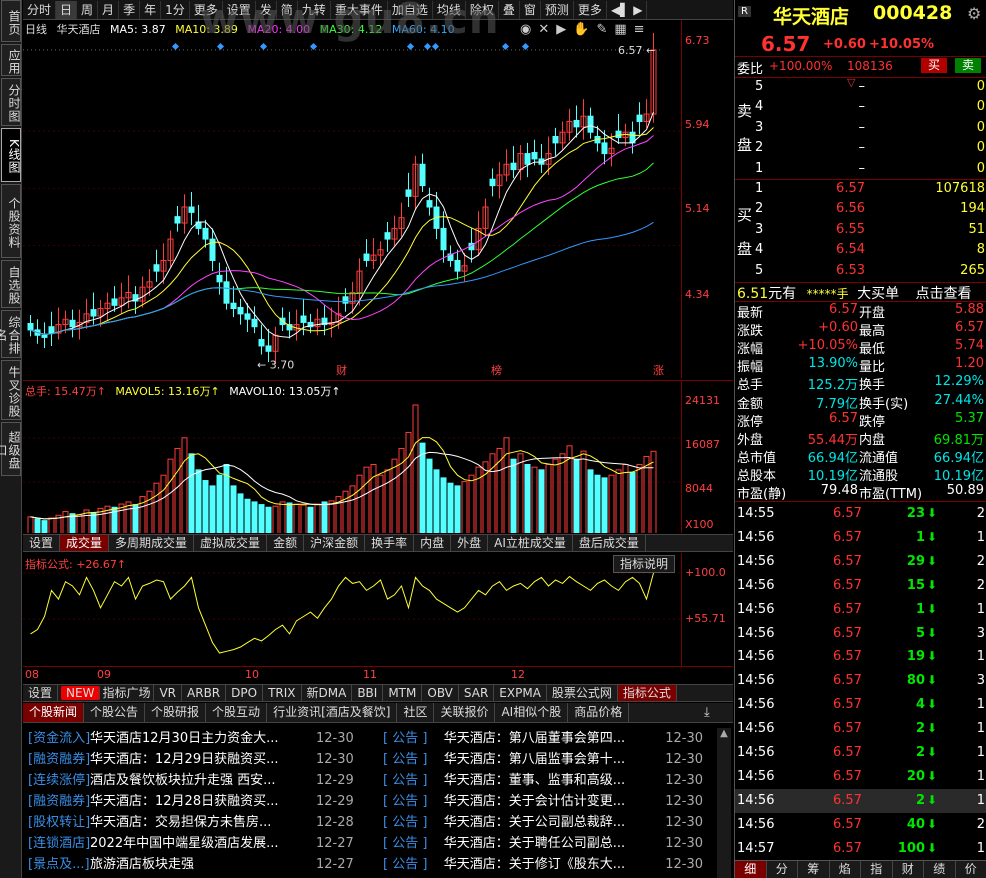  I want to click on news-tab-3: 个股互动, so click(237, 712).